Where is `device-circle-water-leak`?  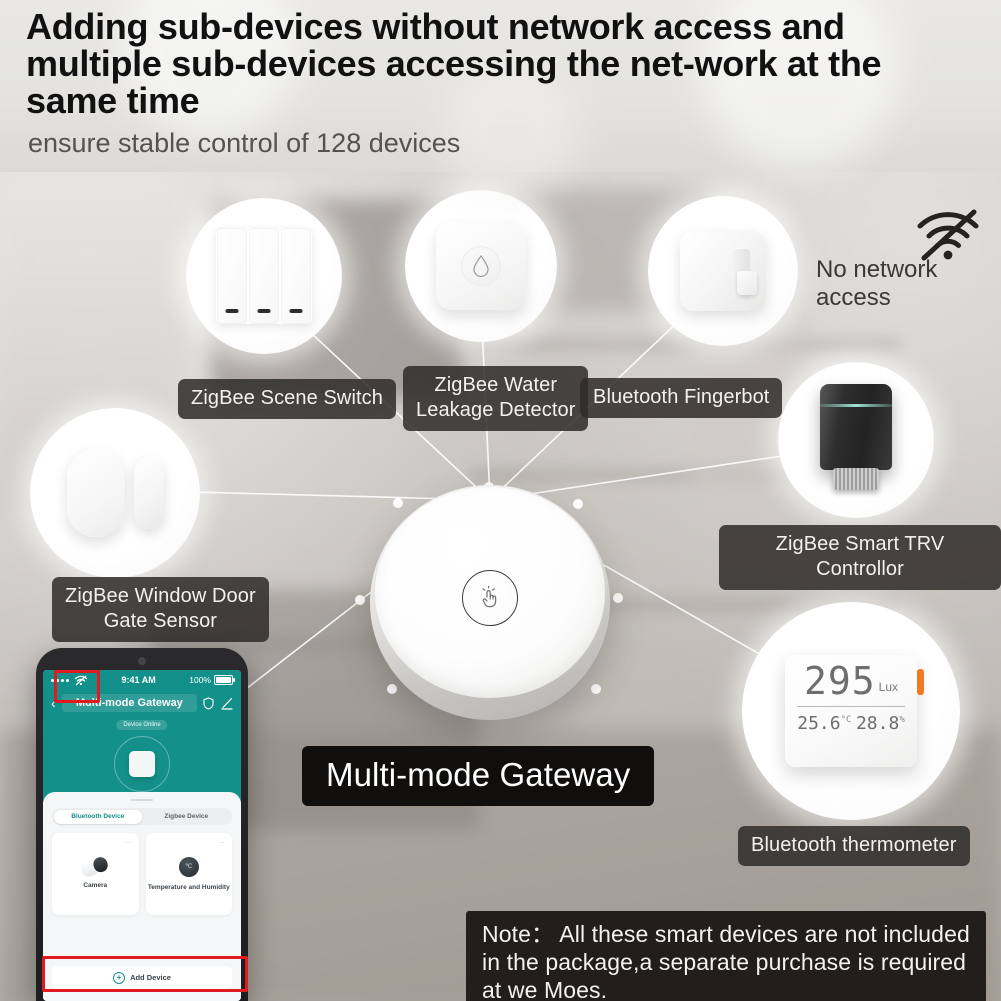
device-circle-water-leak is located at coordinates (481, 266).